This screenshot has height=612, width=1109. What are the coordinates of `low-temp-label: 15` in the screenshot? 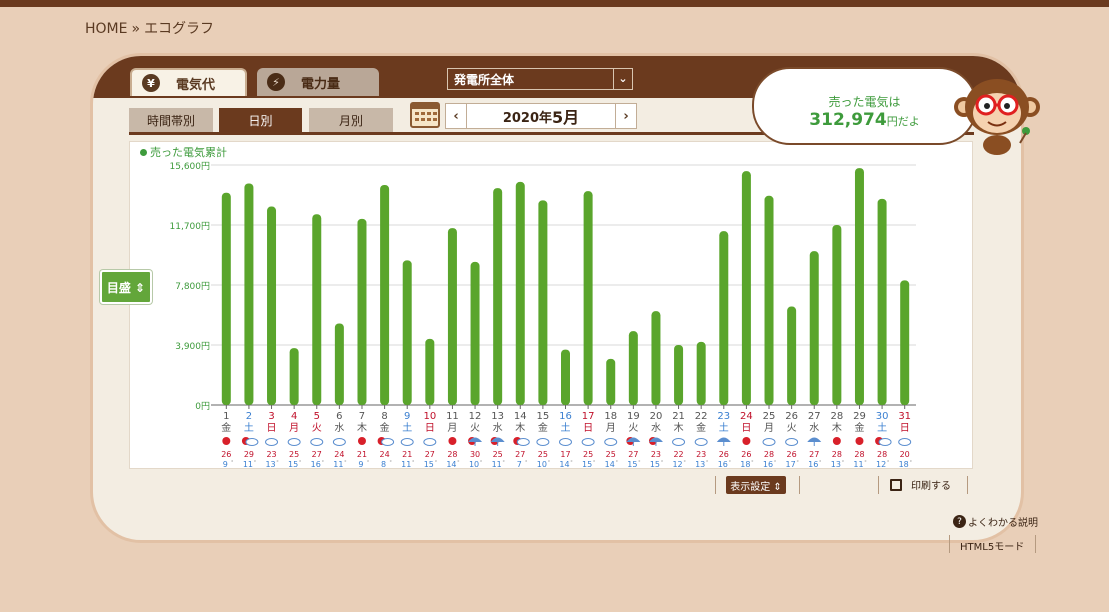 It's located at (587, 464).